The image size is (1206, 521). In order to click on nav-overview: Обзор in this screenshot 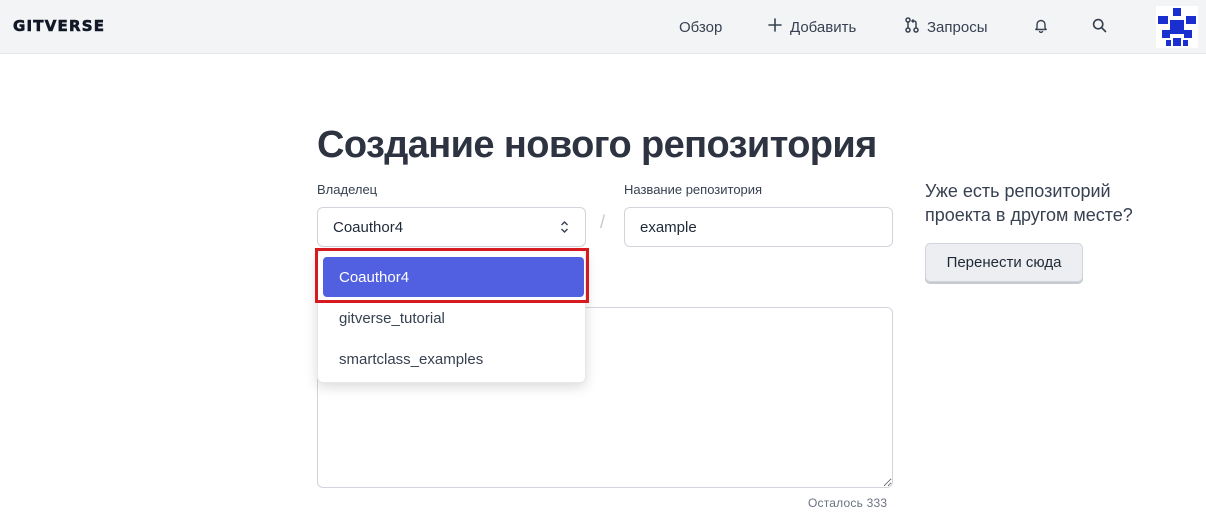, I will do `click(700, 27)`.